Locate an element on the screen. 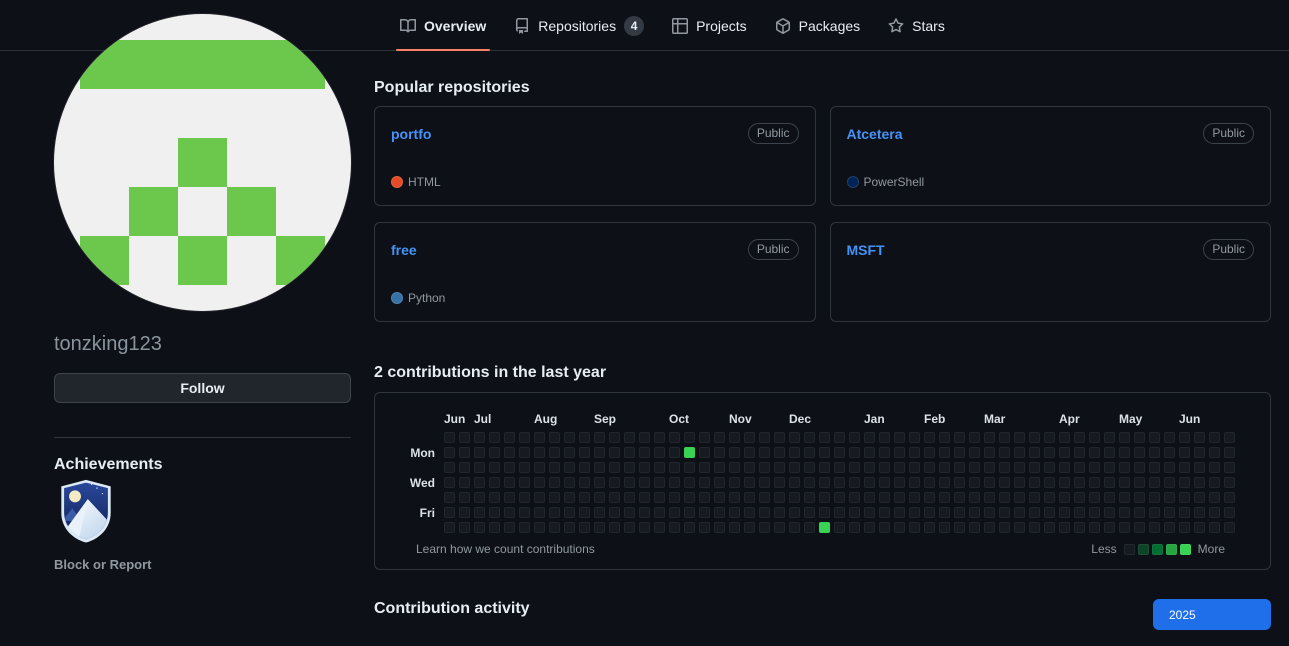 This screenshot has height=646, width=1289. tab-overview: Overview is located at coordinates (443, 25).